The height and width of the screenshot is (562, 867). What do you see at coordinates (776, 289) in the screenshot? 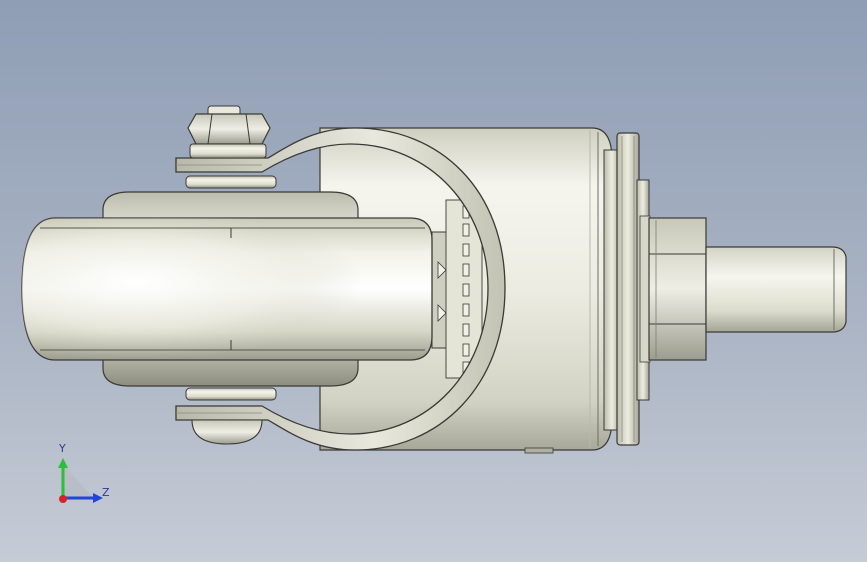
I see `threaded-stem` at bounding box center [776, 289].